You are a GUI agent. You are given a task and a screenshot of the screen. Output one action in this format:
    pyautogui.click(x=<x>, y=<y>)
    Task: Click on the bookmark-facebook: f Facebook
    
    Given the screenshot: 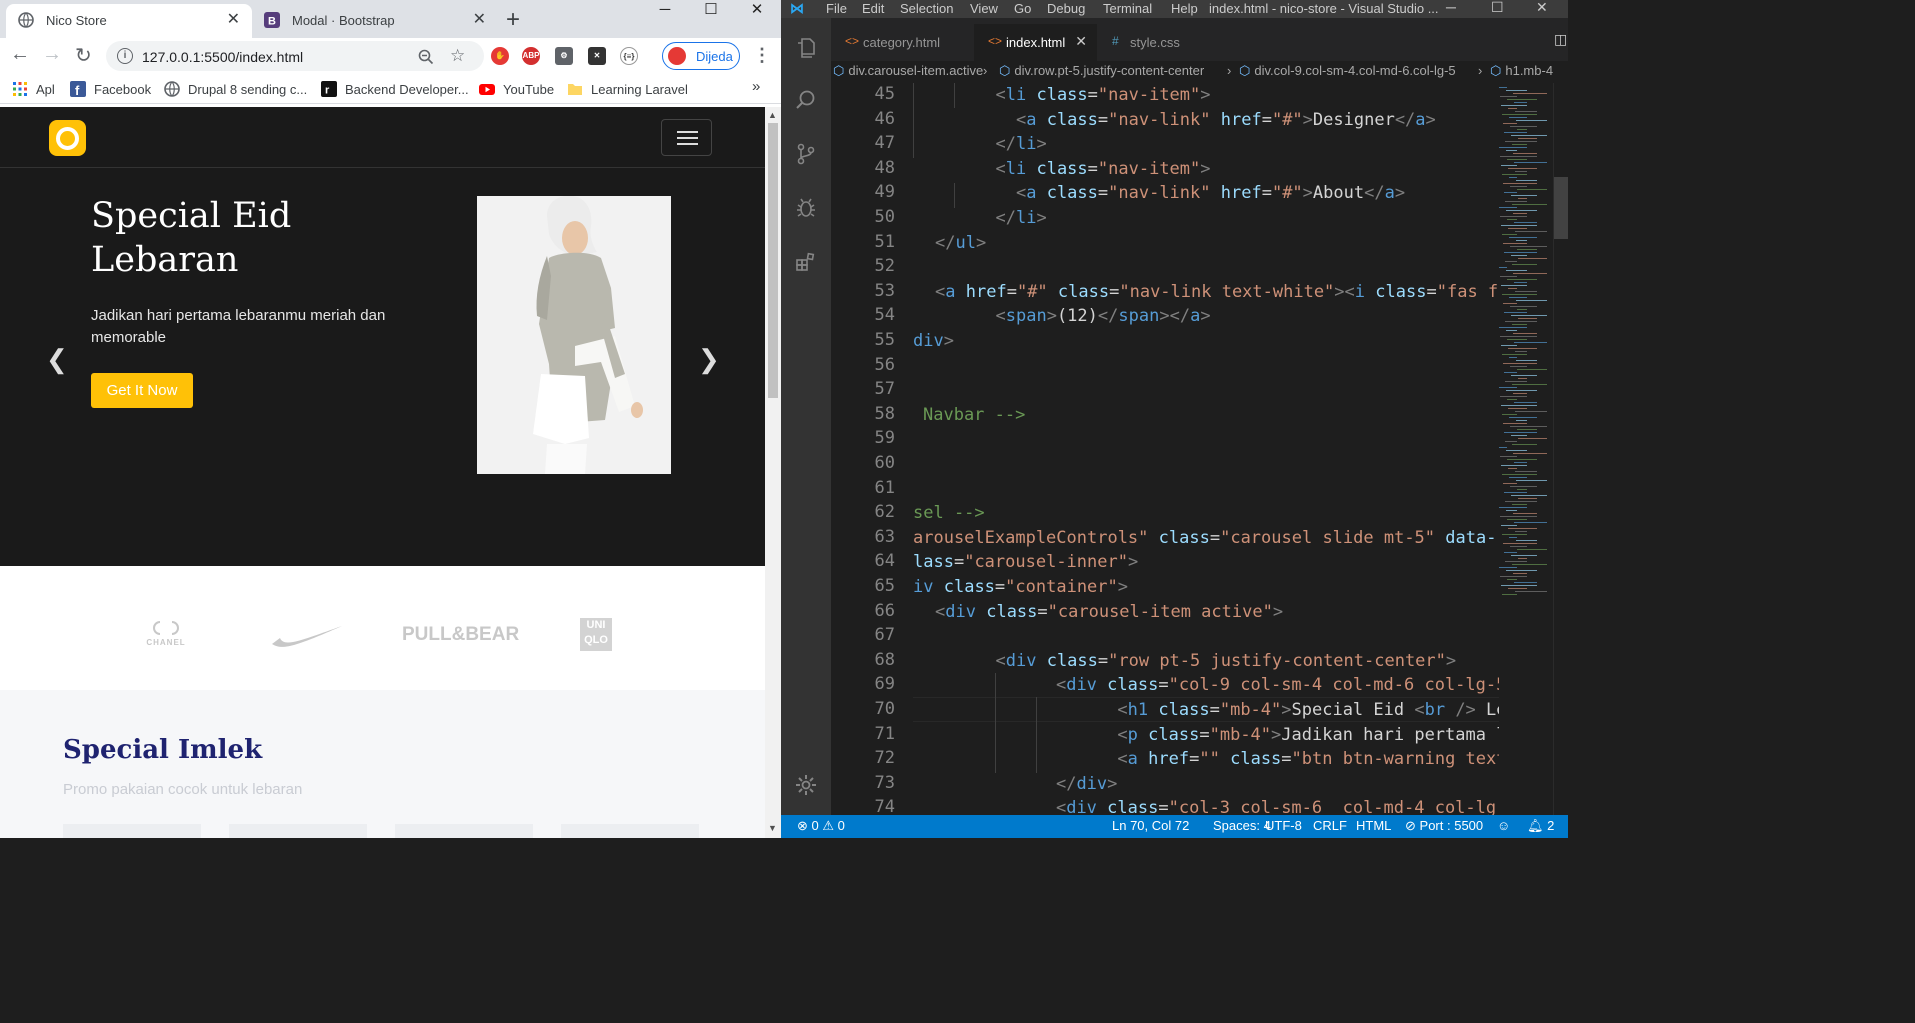 What is the action you would take?
    pyautogui.click(x=110, y=89)
    